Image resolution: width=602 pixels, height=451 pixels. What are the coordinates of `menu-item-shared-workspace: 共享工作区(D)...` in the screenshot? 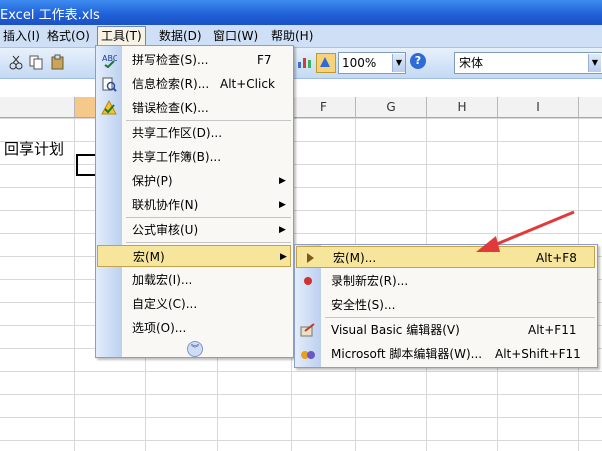 It's located at (194, 133).